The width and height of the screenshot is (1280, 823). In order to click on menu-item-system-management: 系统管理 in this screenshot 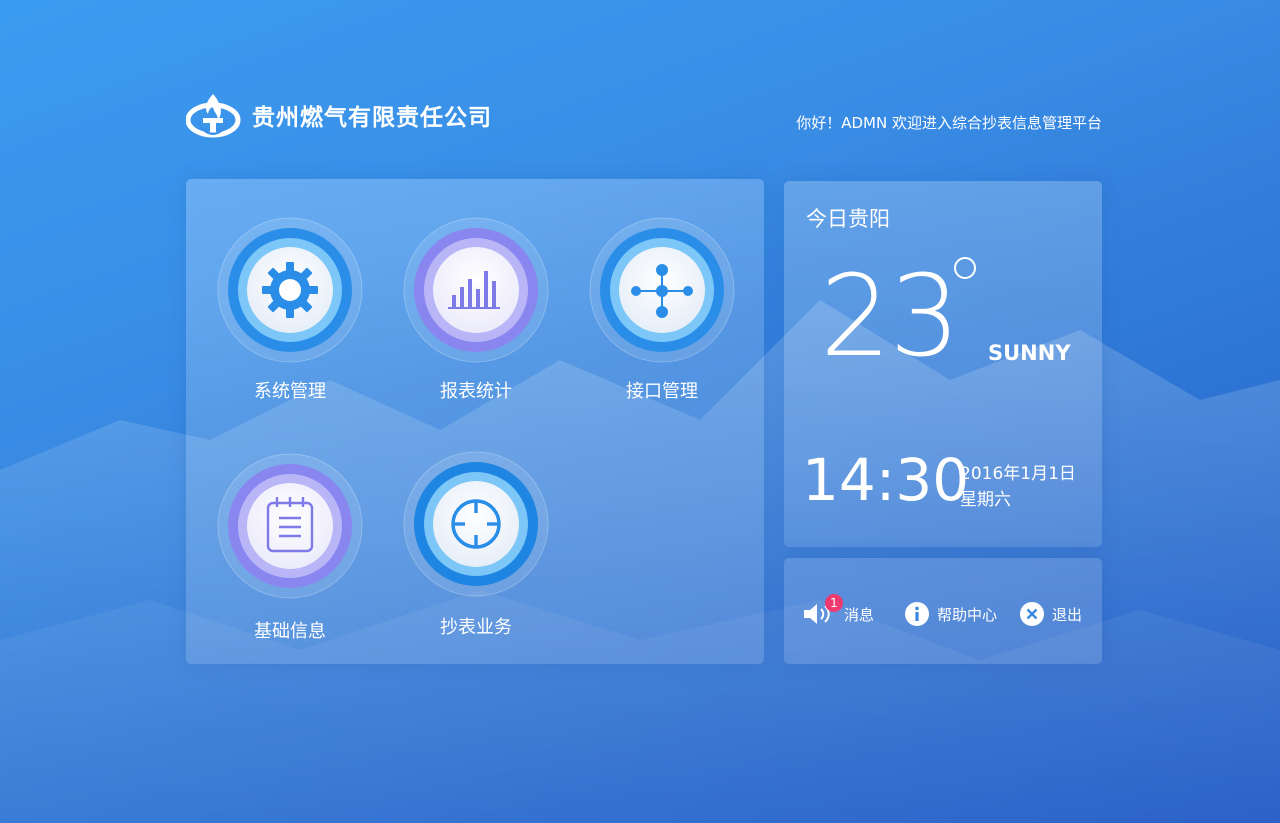, I will do `click(290, 317)`.